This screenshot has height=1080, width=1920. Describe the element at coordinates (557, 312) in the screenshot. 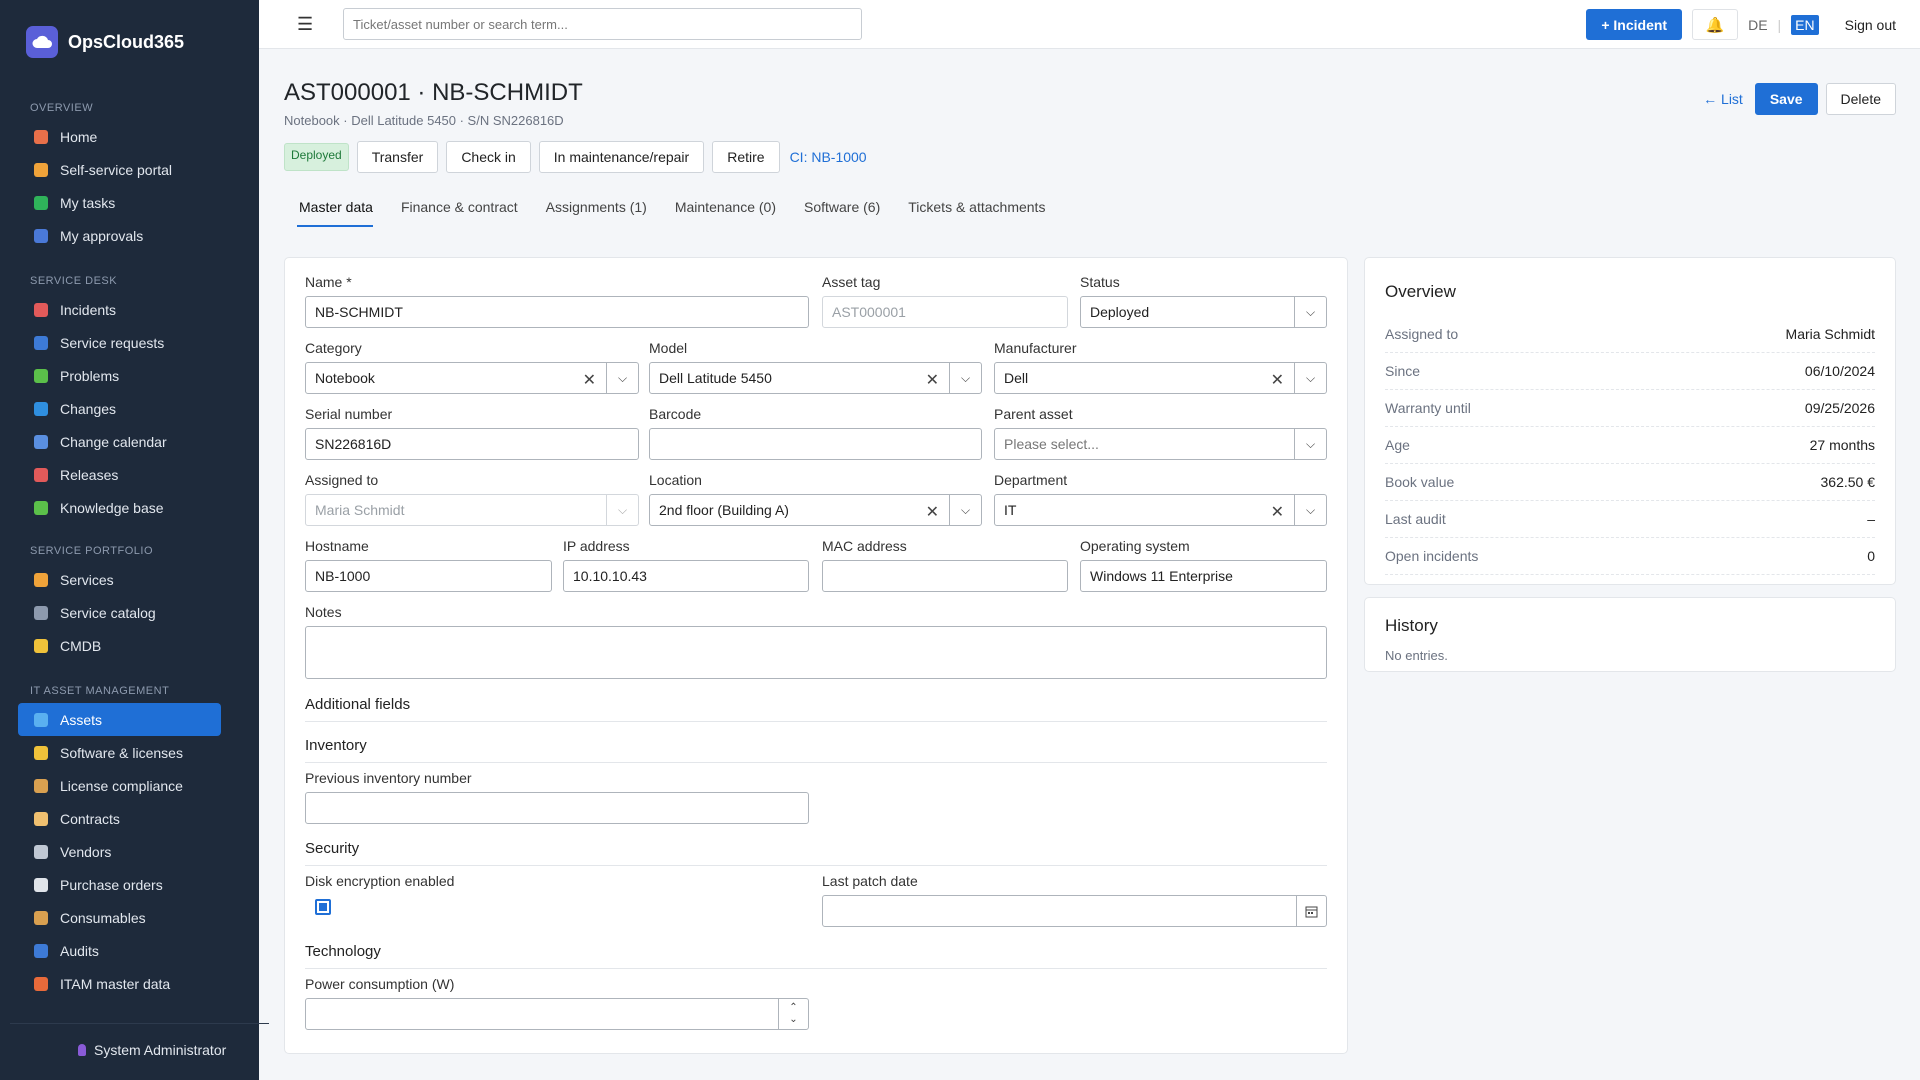

I see `name-input: NB-SCHMIDT` at that location.